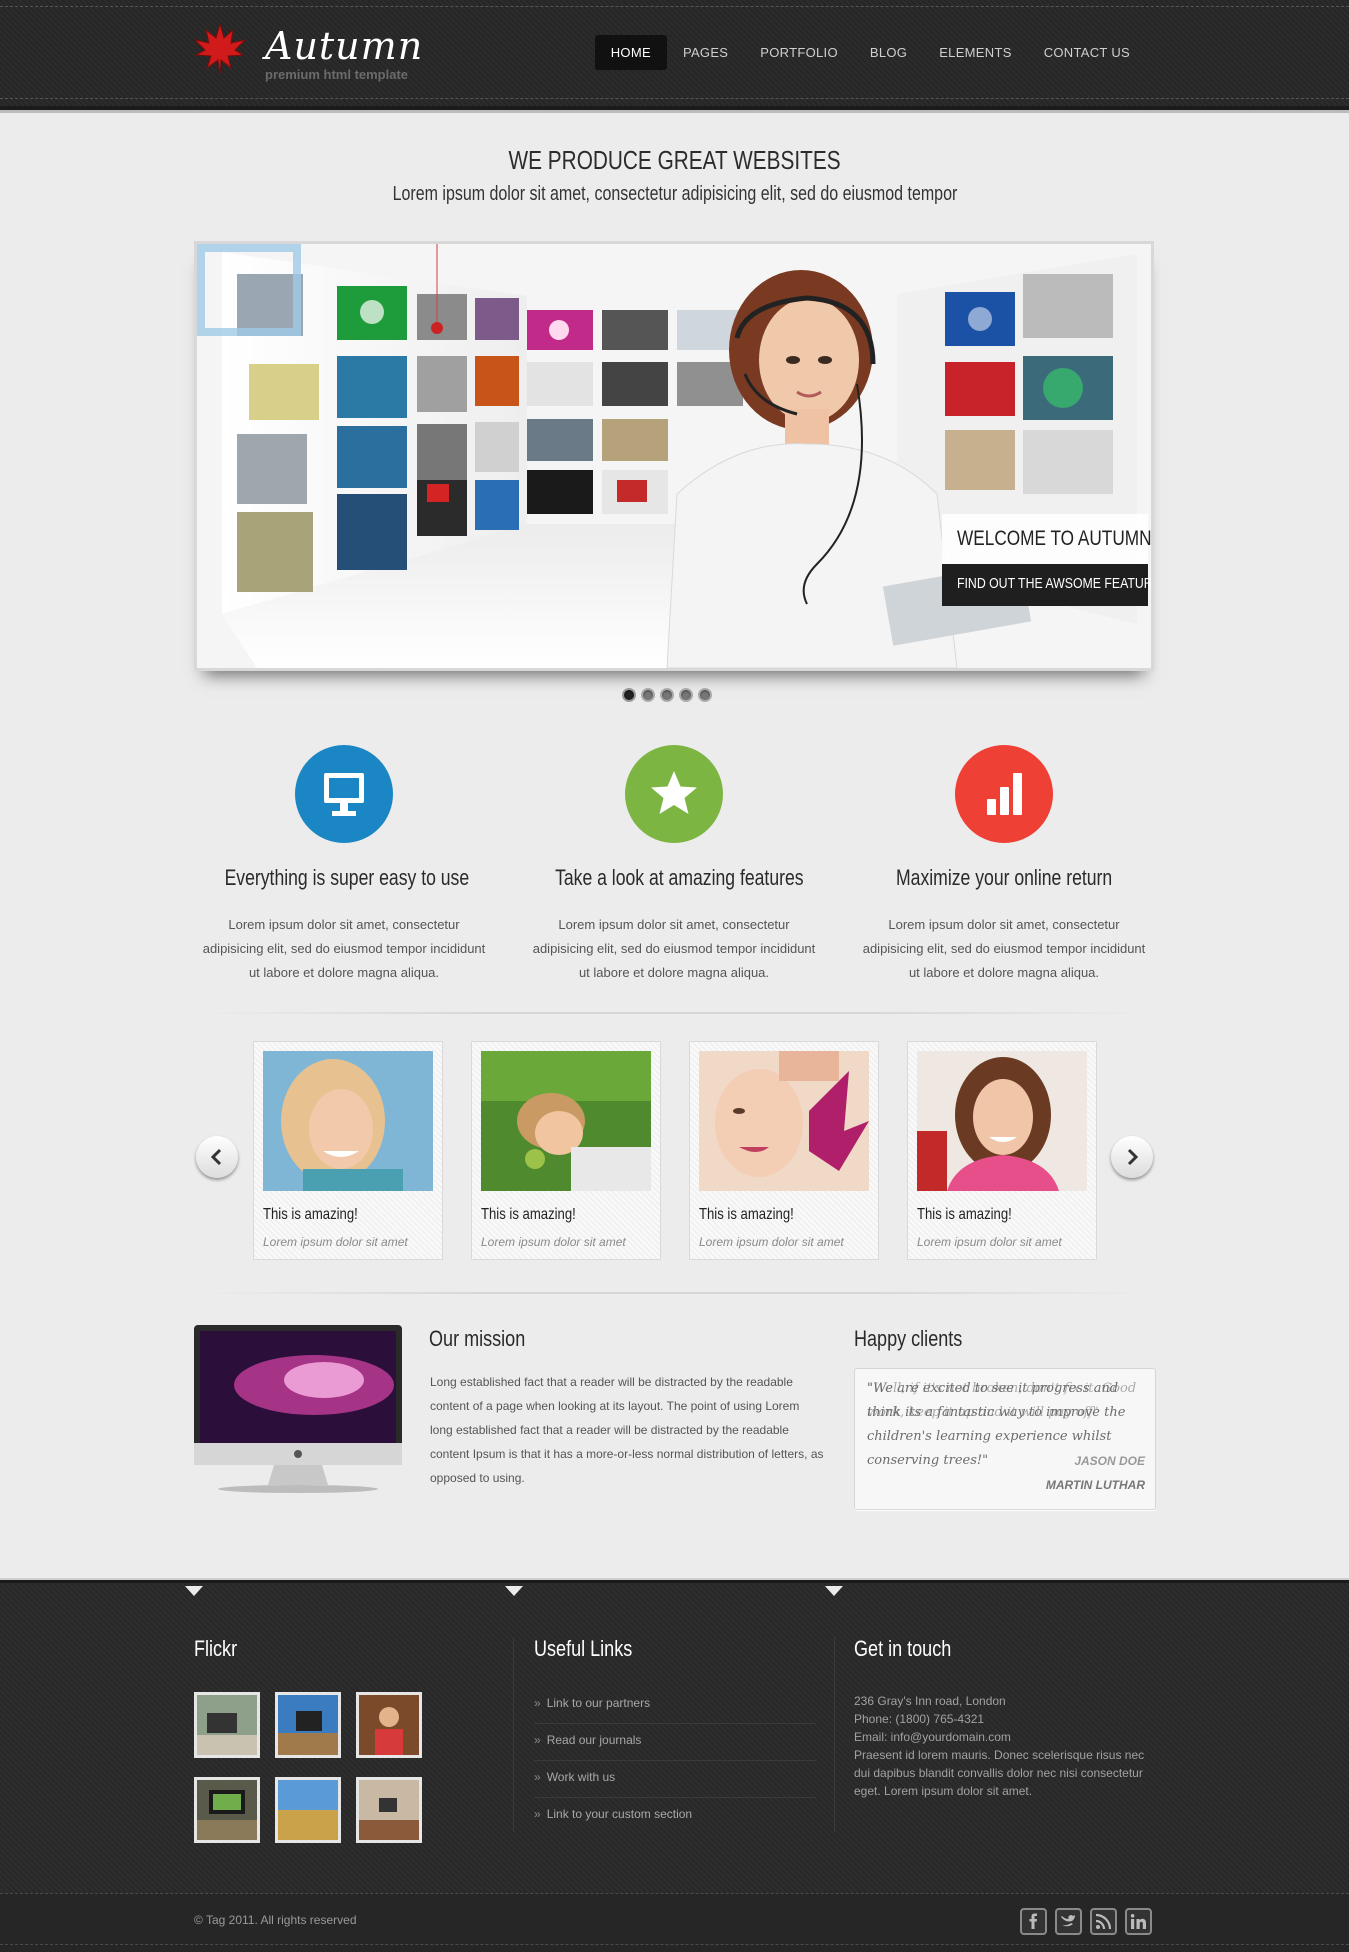 The image size is (1349, 1952). Describe the element at coordinates (919, 1719) in the screenshot. I see `contact-phone: Phone: (1800) 765-4321` at that location.